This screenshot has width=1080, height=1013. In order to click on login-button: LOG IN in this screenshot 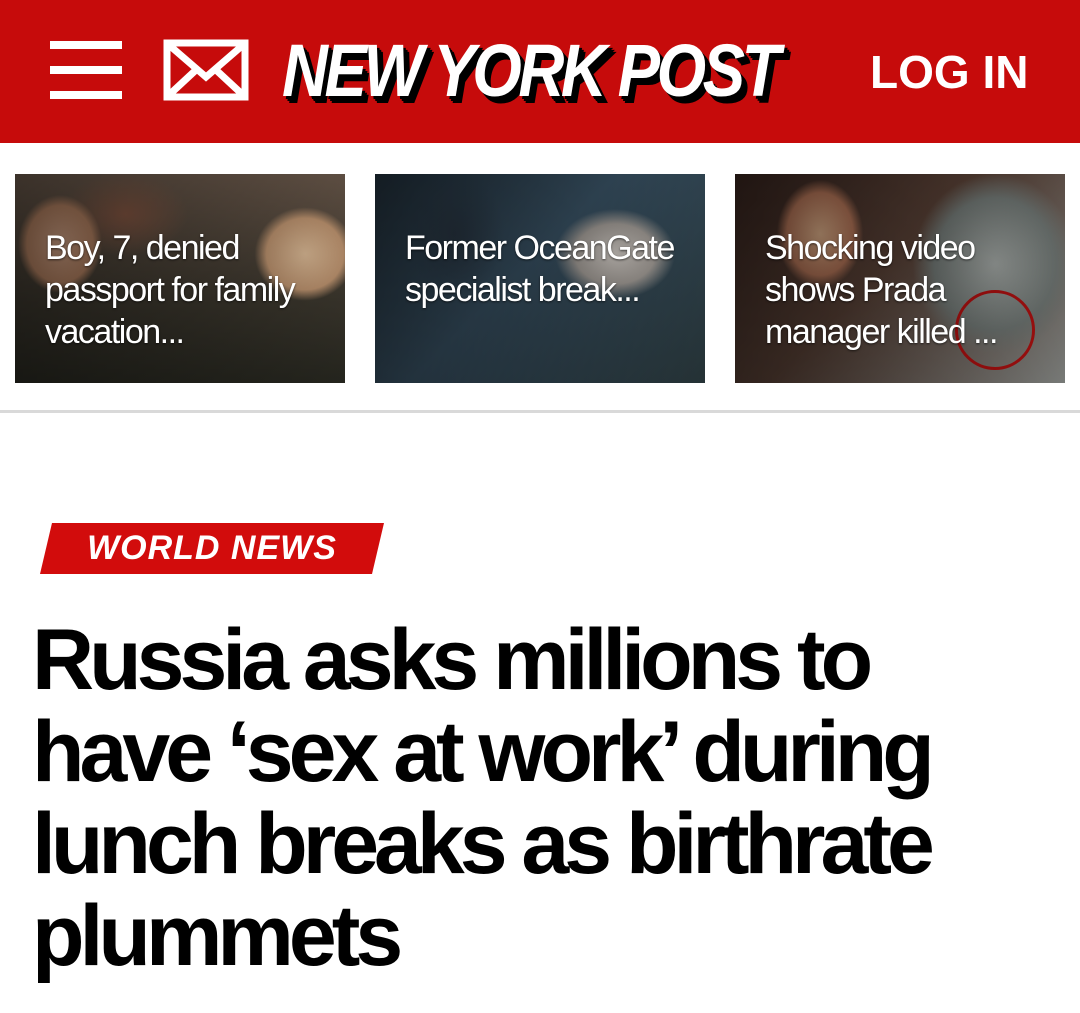, I will do `click(949, 72)`.